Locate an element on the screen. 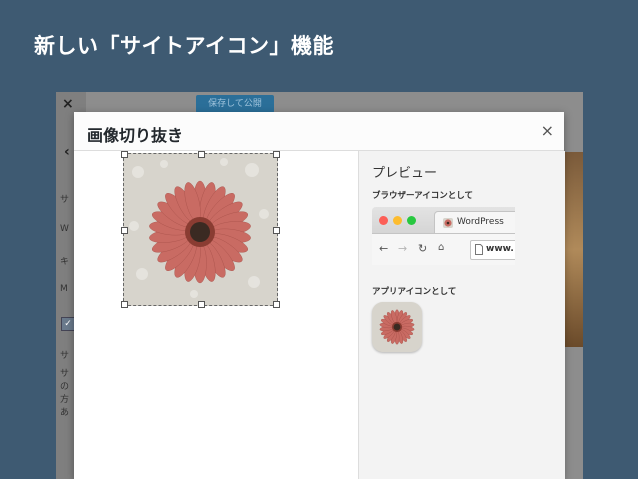  back-arrow-icon: ← is located at coordinates (384, 248).